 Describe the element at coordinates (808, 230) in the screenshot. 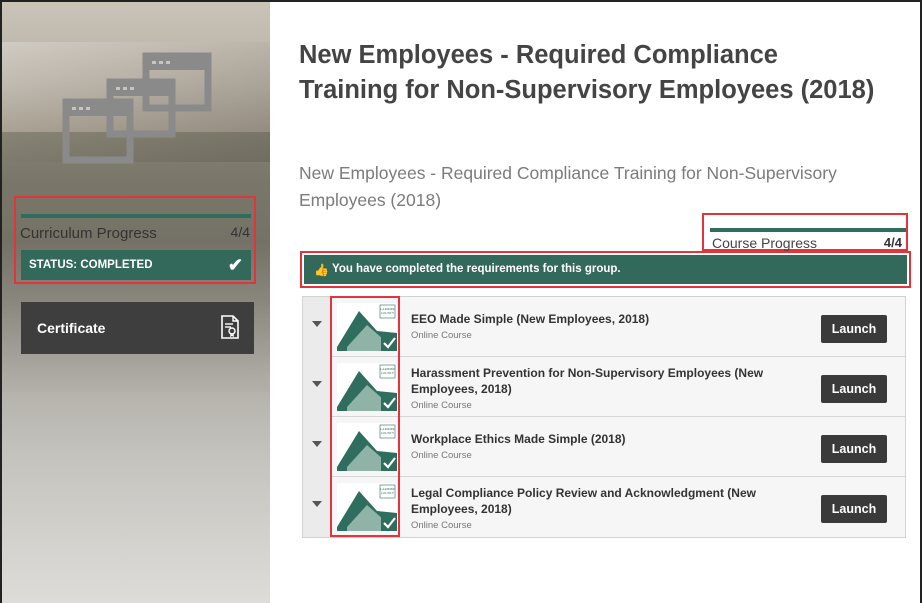

I see `course-progress-bar` at that location.